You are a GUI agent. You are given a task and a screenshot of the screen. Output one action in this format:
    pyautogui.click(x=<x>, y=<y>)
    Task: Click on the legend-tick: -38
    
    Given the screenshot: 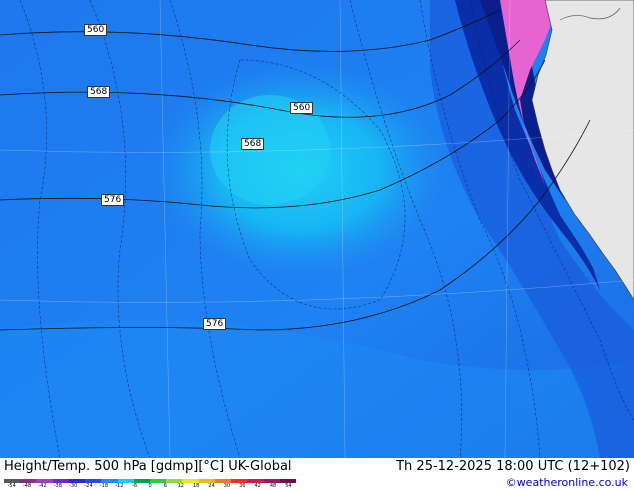 What is the action you would take?
    pyautogui.click(x=57, y=486)
    